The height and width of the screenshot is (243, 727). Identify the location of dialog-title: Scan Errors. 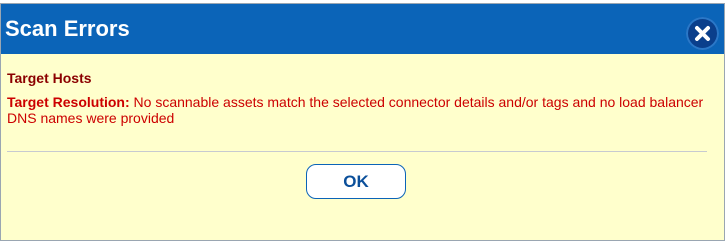
(67, 28).